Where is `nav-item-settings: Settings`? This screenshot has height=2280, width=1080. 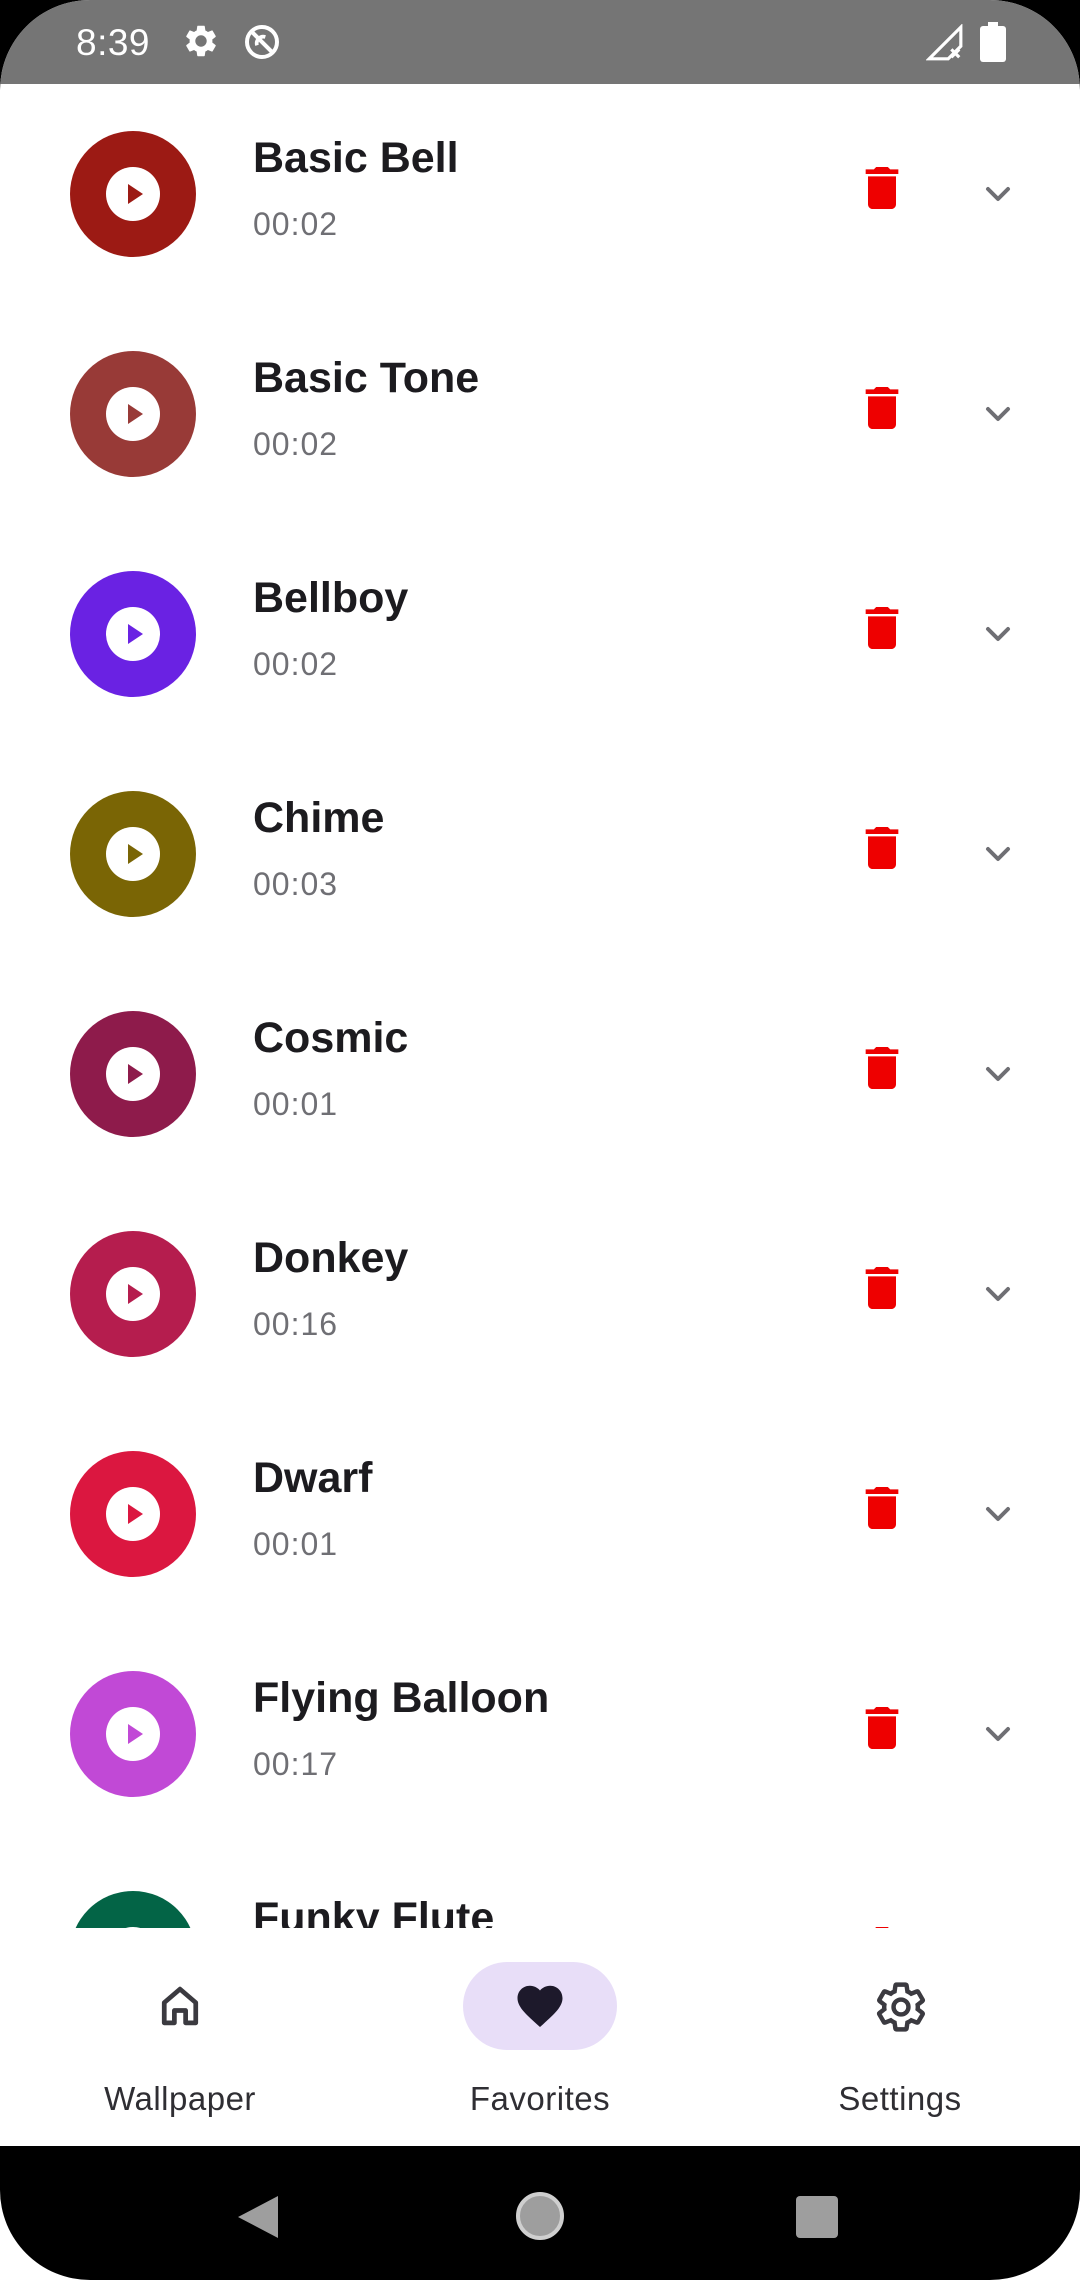
nav-item-settings: Settings is located at coordinates (900, 2037).